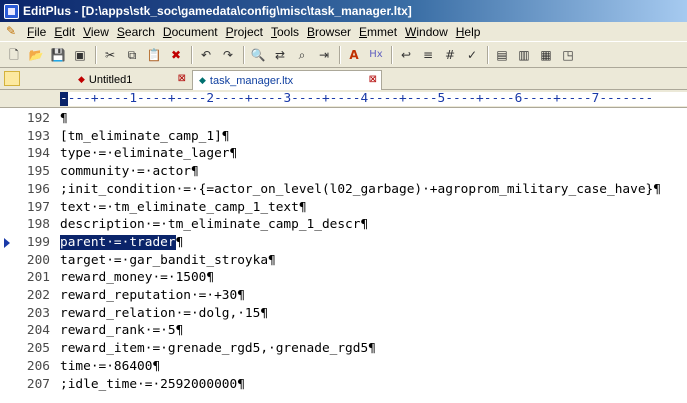 The height and width of the screenshot is (403, 687). What do you see at coordinates (14, 55) in the screenshot?
I see `new-file-icon: 🗋` at bounding box center [14, 55].